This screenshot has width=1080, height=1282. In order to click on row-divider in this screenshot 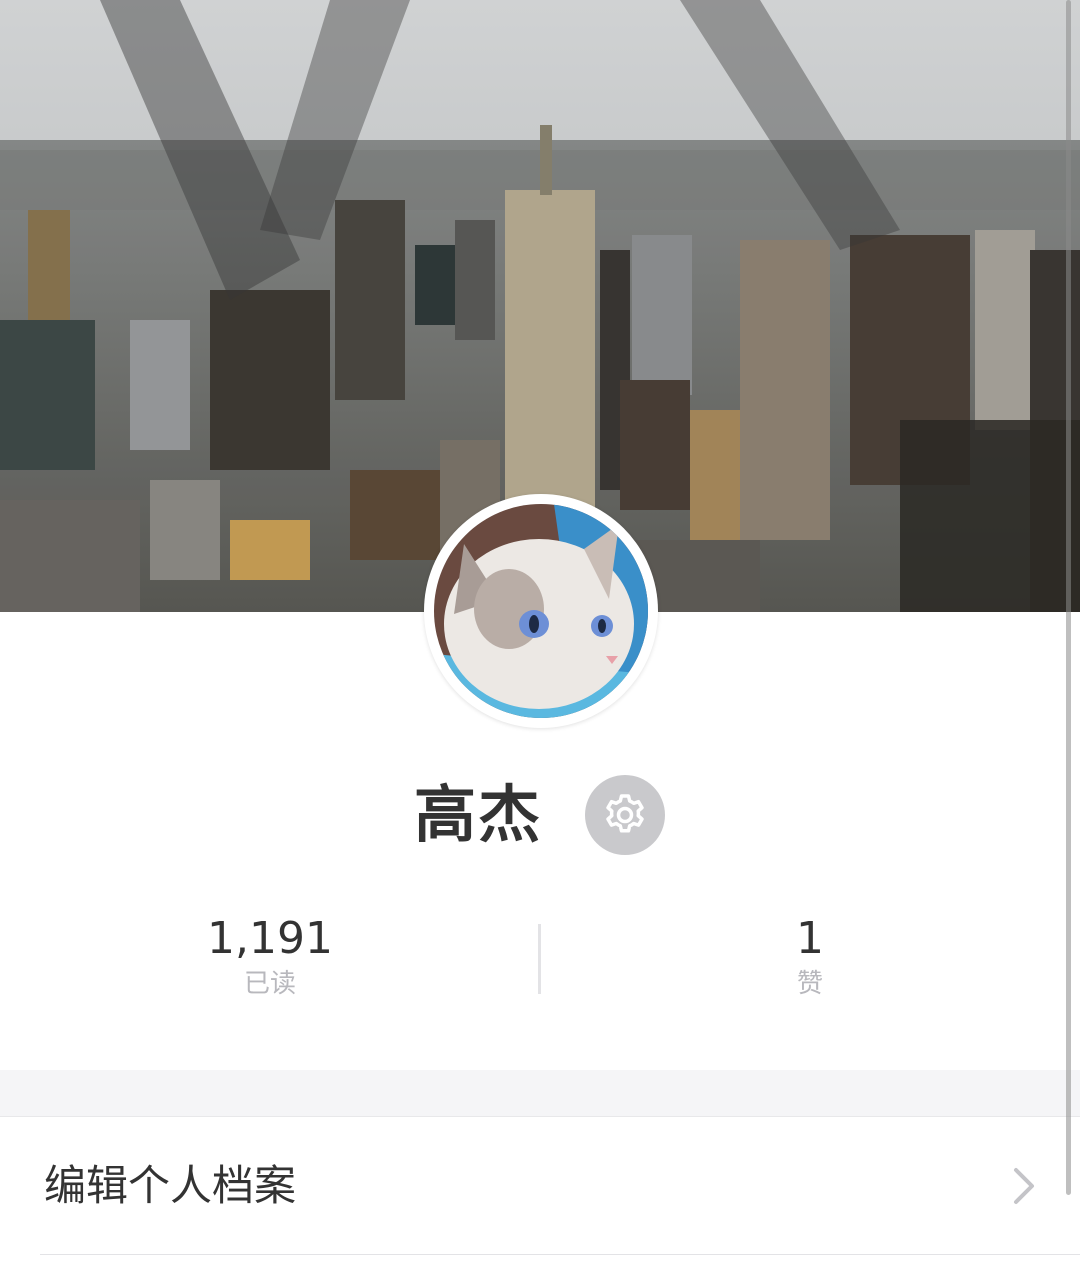, I will do `click(560, 1254)`.